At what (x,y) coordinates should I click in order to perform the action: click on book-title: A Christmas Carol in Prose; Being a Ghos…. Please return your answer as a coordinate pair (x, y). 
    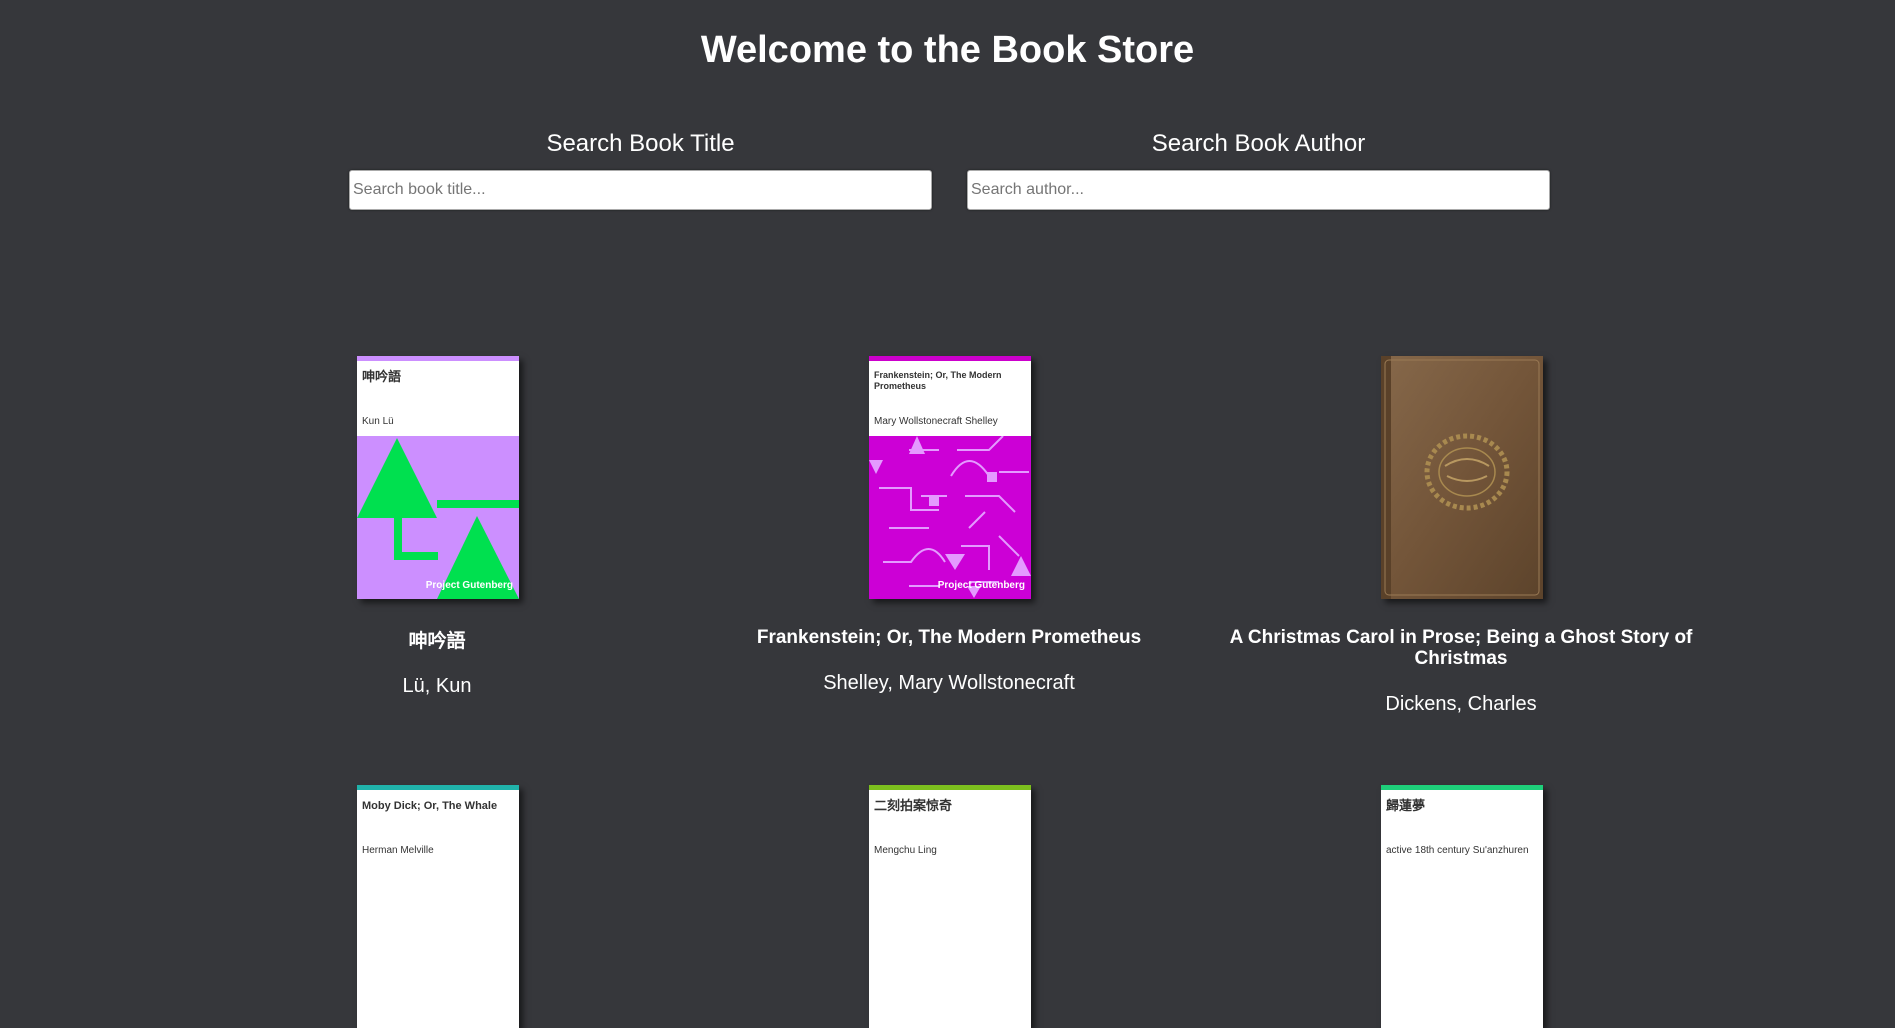
    Looking at the image, I should click on (1461, 648).